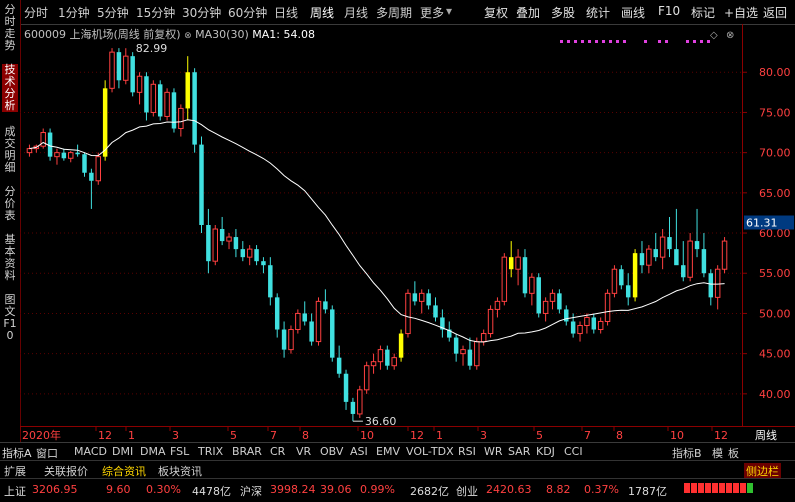  Describe the element at coordinates (430, 451) in the screenshot. I see `indicator-tab-vol-tdx: VOL-TDX` at that location.